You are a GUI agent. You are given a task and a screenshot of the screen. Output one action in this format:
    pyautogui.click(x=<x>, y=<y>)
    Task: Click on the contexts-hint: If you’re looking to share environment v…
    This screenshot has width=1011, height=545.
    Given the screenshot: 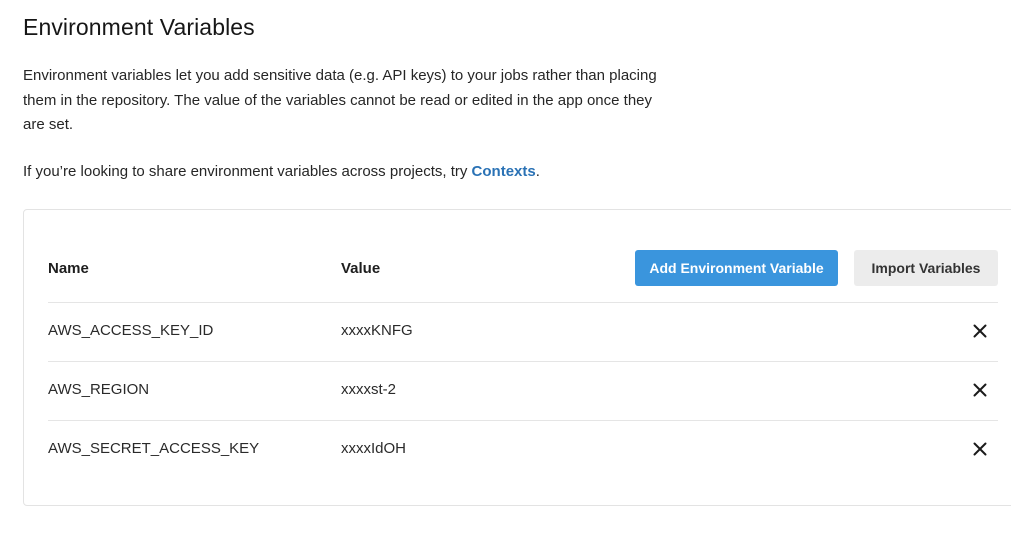 What is the action you would take?
    pyautogui.click(x=281, y=172)
    